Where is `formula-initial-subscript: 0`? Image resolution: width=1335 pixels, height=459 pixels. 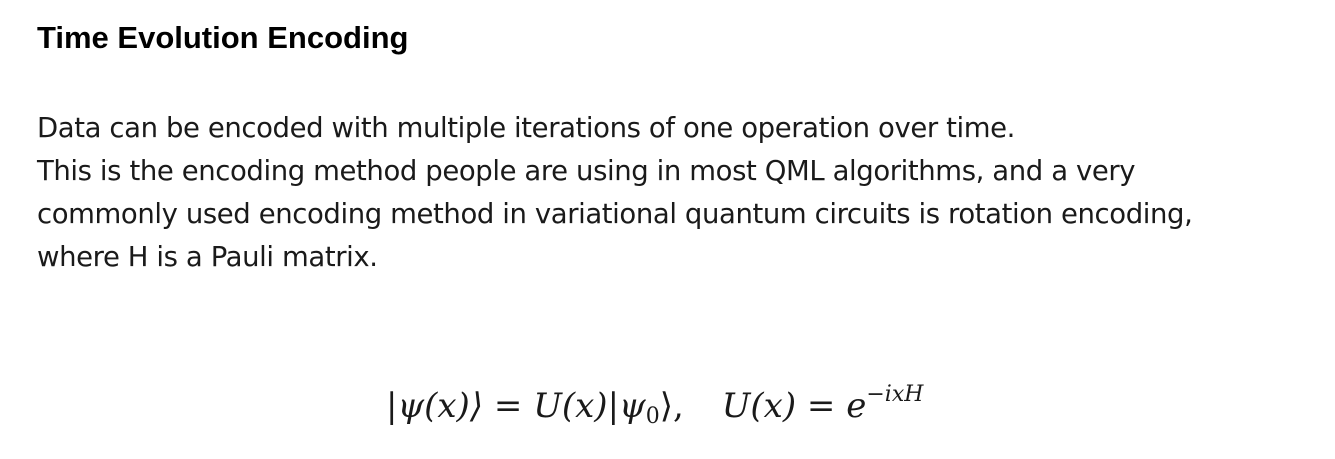
formula-initial-subscript: 0 is located at coordinates (652, 416).